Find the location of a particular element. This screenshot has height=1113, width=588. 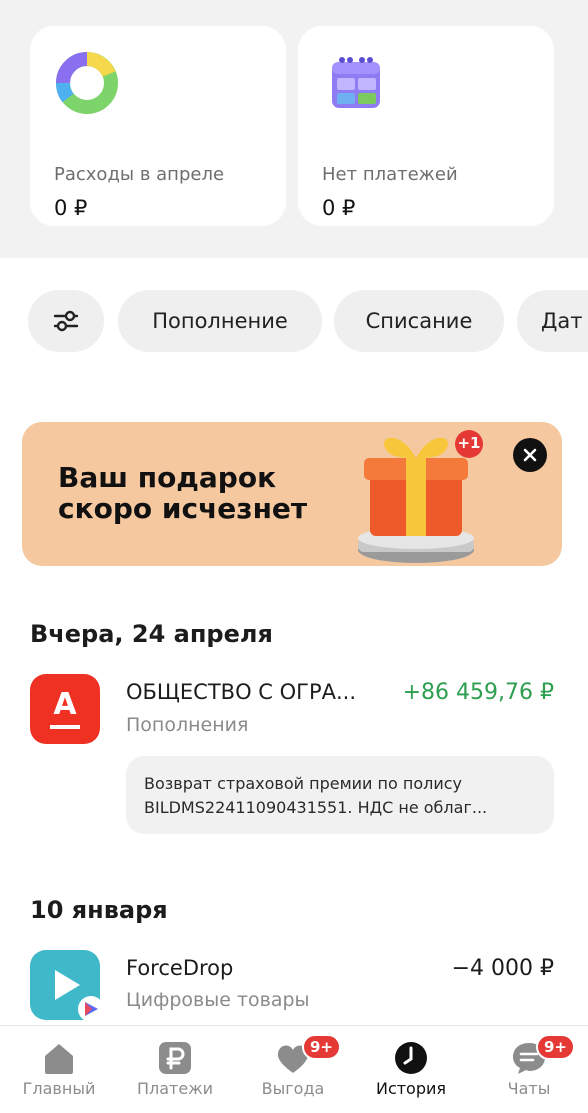

clock-icon is located at coordinates (411, 1058).